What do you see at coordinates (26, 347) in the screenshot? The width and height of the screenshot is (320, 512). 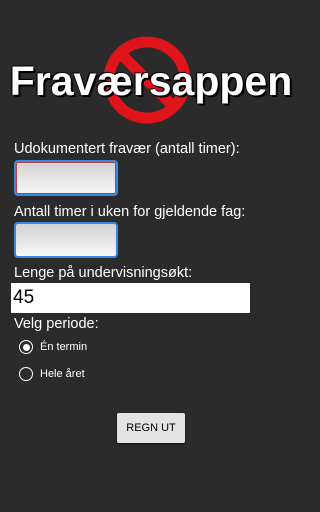 I see `radio-button-selected` at bounding box center [26, 347].